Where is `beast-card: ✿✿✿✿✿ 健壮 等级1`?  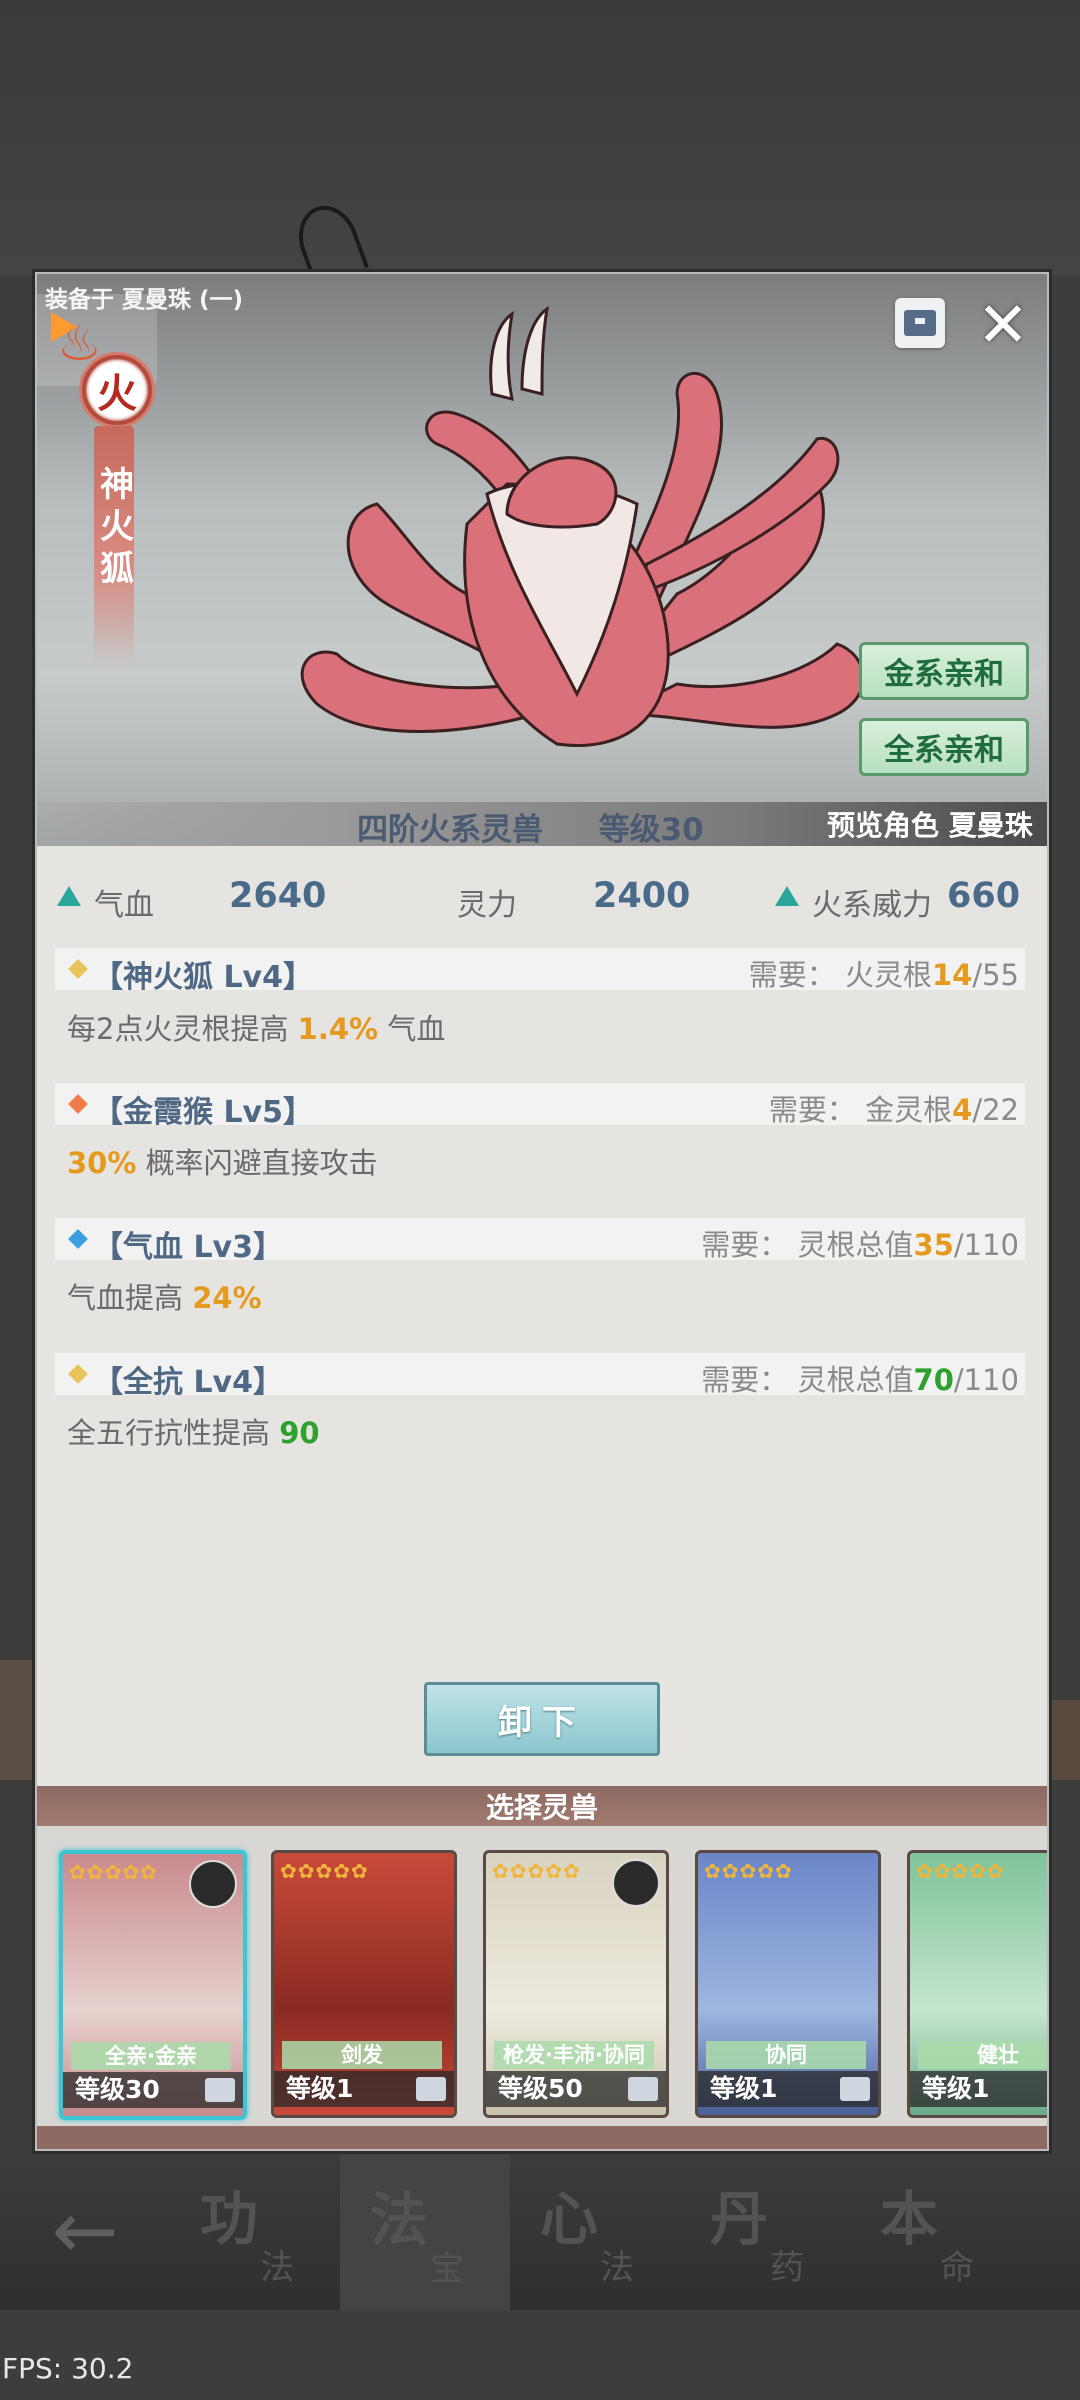
beast-card: ✿✿✿✿✿ 健壮 等级1 is located at coordinates (977, 1984).